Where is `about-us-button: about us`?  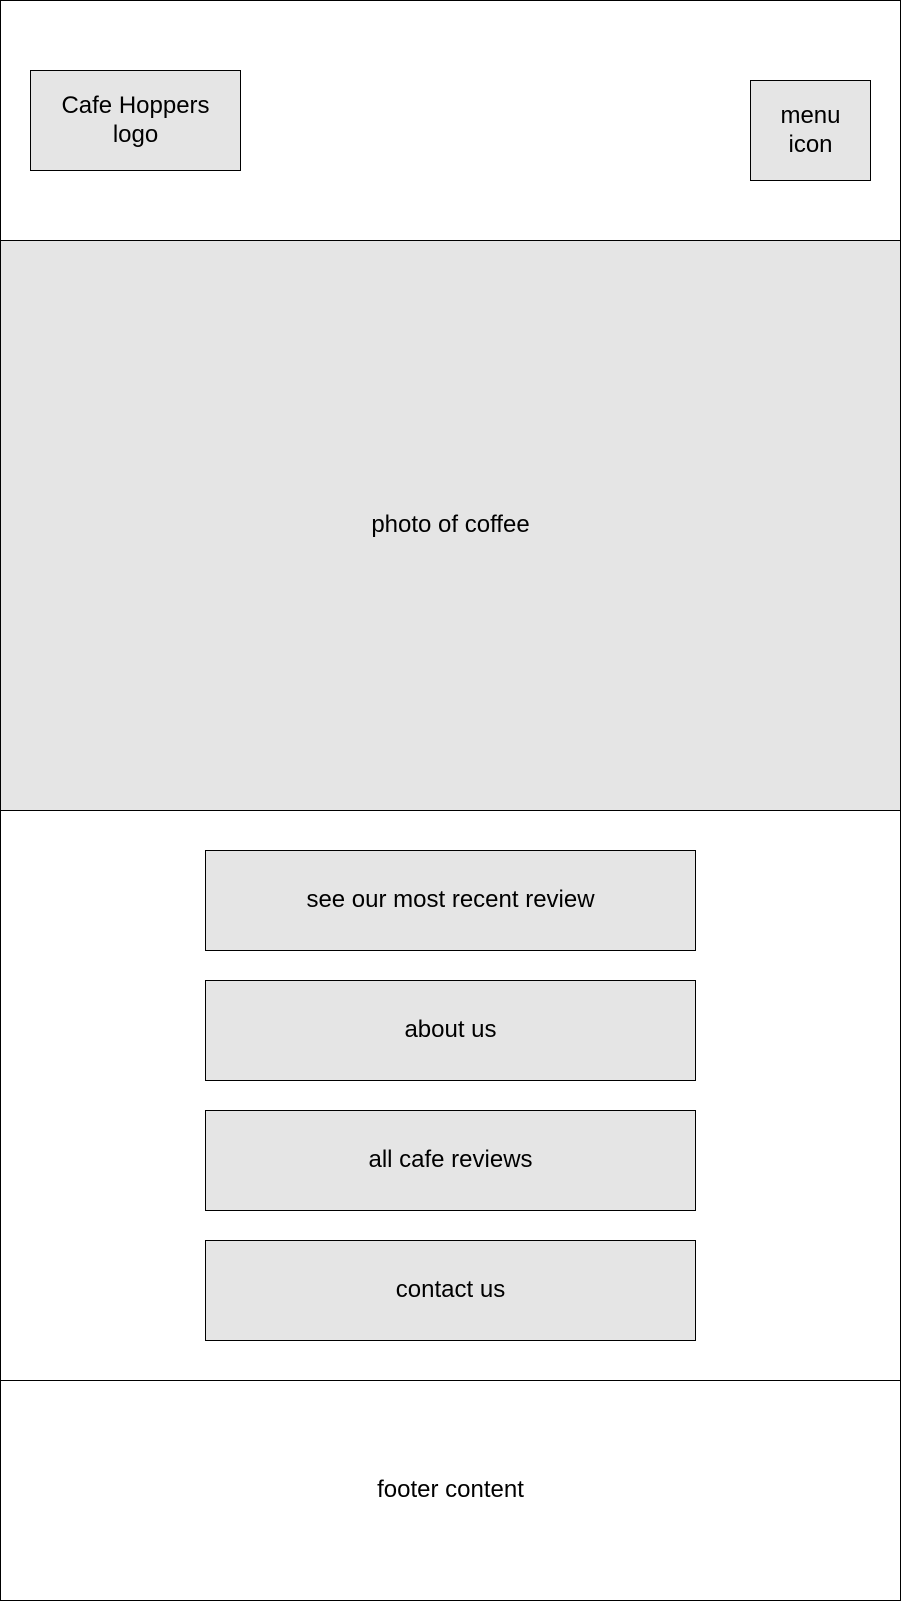 about-us-button: about us is located at coordinates (450, 1030).